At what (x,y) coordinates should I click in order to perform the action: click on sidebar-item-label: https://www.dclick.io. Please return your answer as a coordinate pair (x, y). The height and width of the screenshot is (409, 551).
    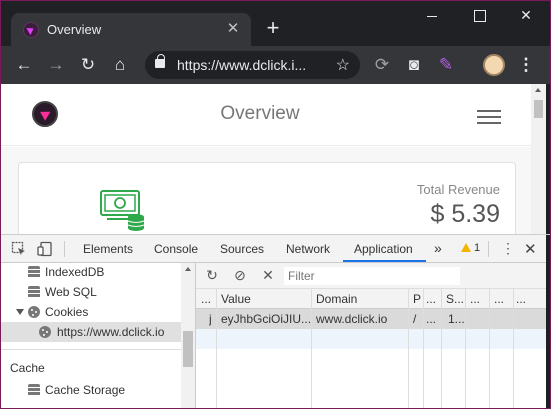
    Looking at the image, I should click on (111, 332).